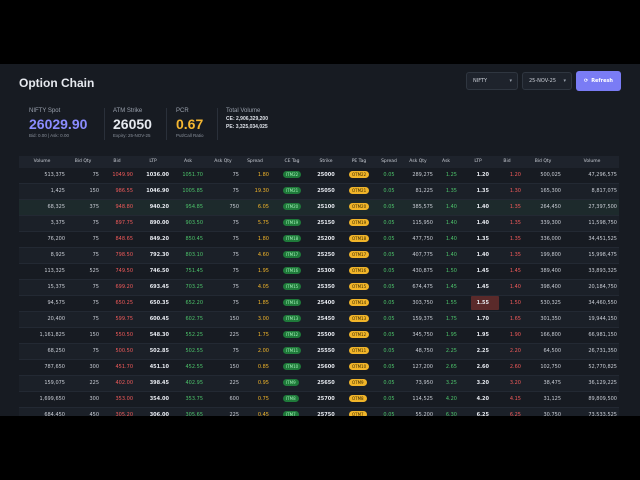 Image resolution: width=640 pixels, height=480 pixels. What do you see at coordinates (194, 383) in the screenshot?
I see `cell-ask: 402.95` at bounding box center [194, 383].